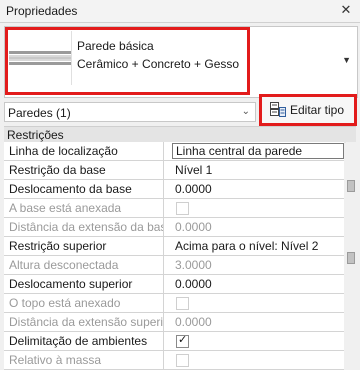  What do you see at coordinates (84, 151) in the screenshot?
I see `property-name: Linha de localização` at bounding box center [84, 151].